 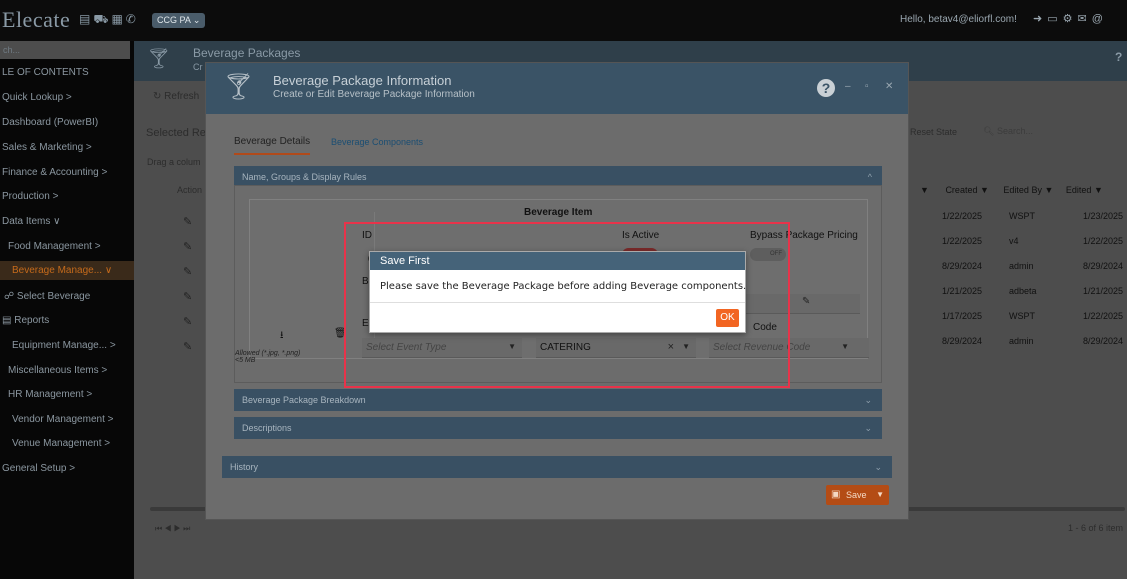 I want to click on top-right-icons: ➜▭⚙✉@, so click(x=1070, y=18).